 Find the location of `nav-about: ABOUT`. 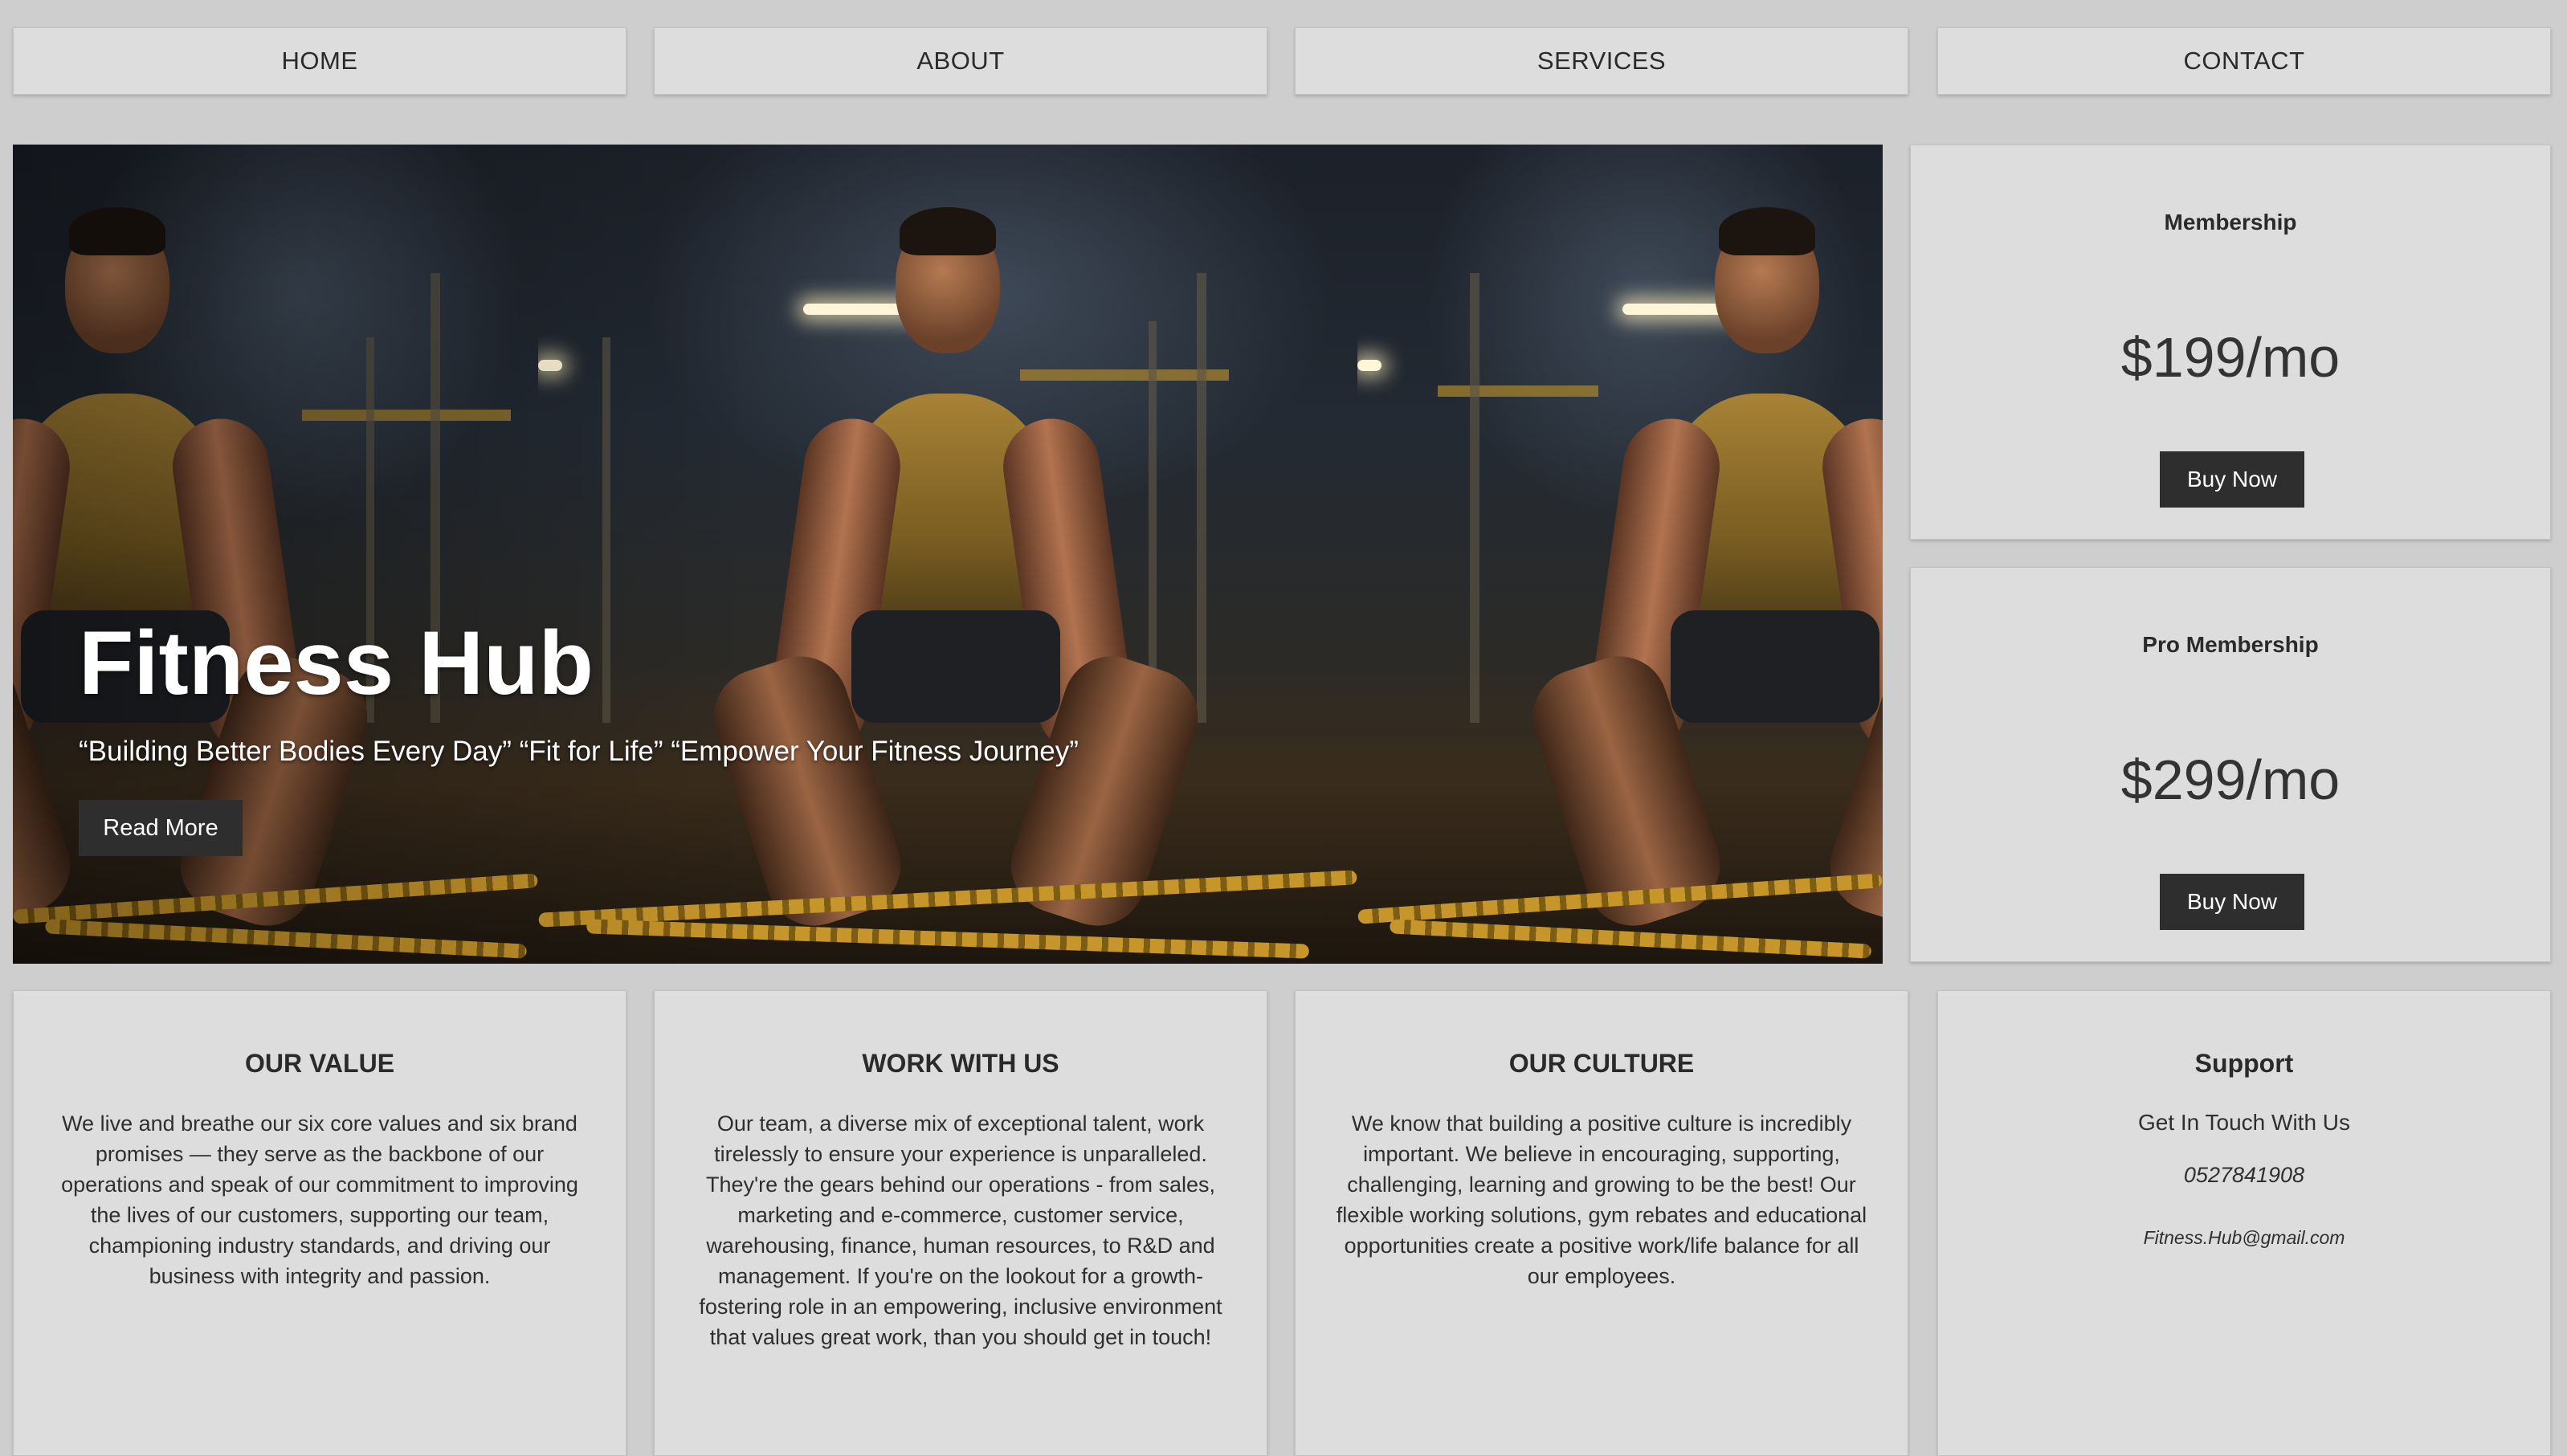

nav-about: ABOUT is located at coordinates (960, 61).